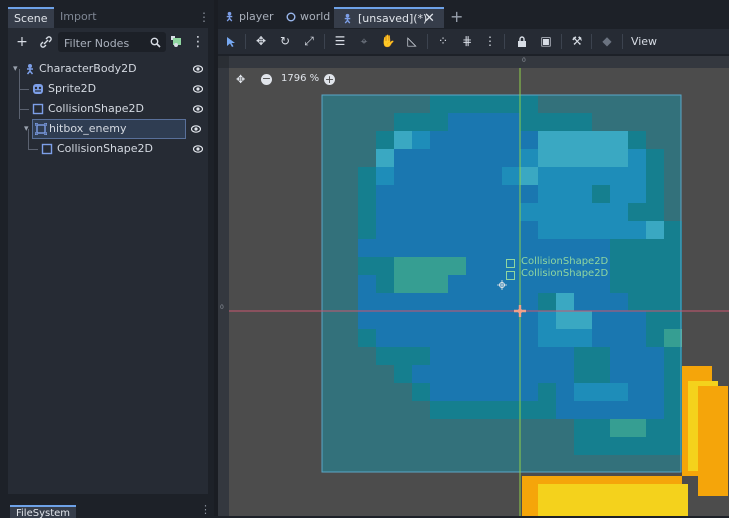 The width and height of the screenshot is (729, 518). Describe the element at coordinates (231, 41) in the screenshot. I see `select-mode-icon` at that location.